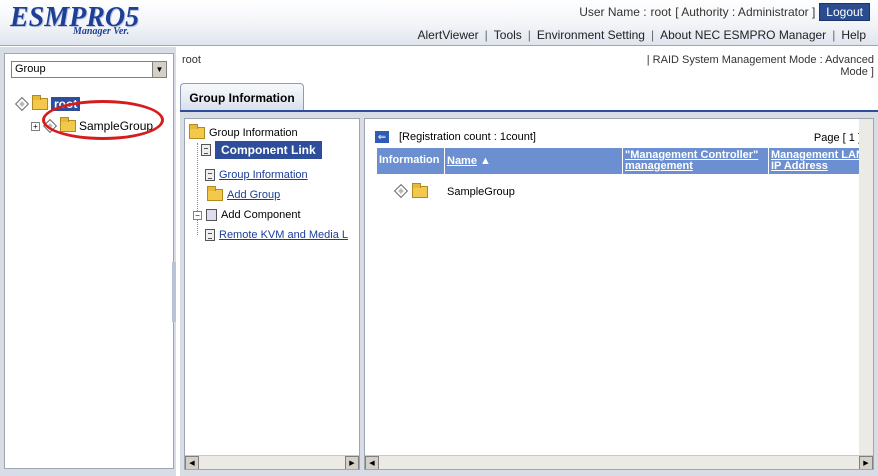 The height and width of the screenshot is (476, 878). I want to click on expand-icon: +, so click(35, 126).